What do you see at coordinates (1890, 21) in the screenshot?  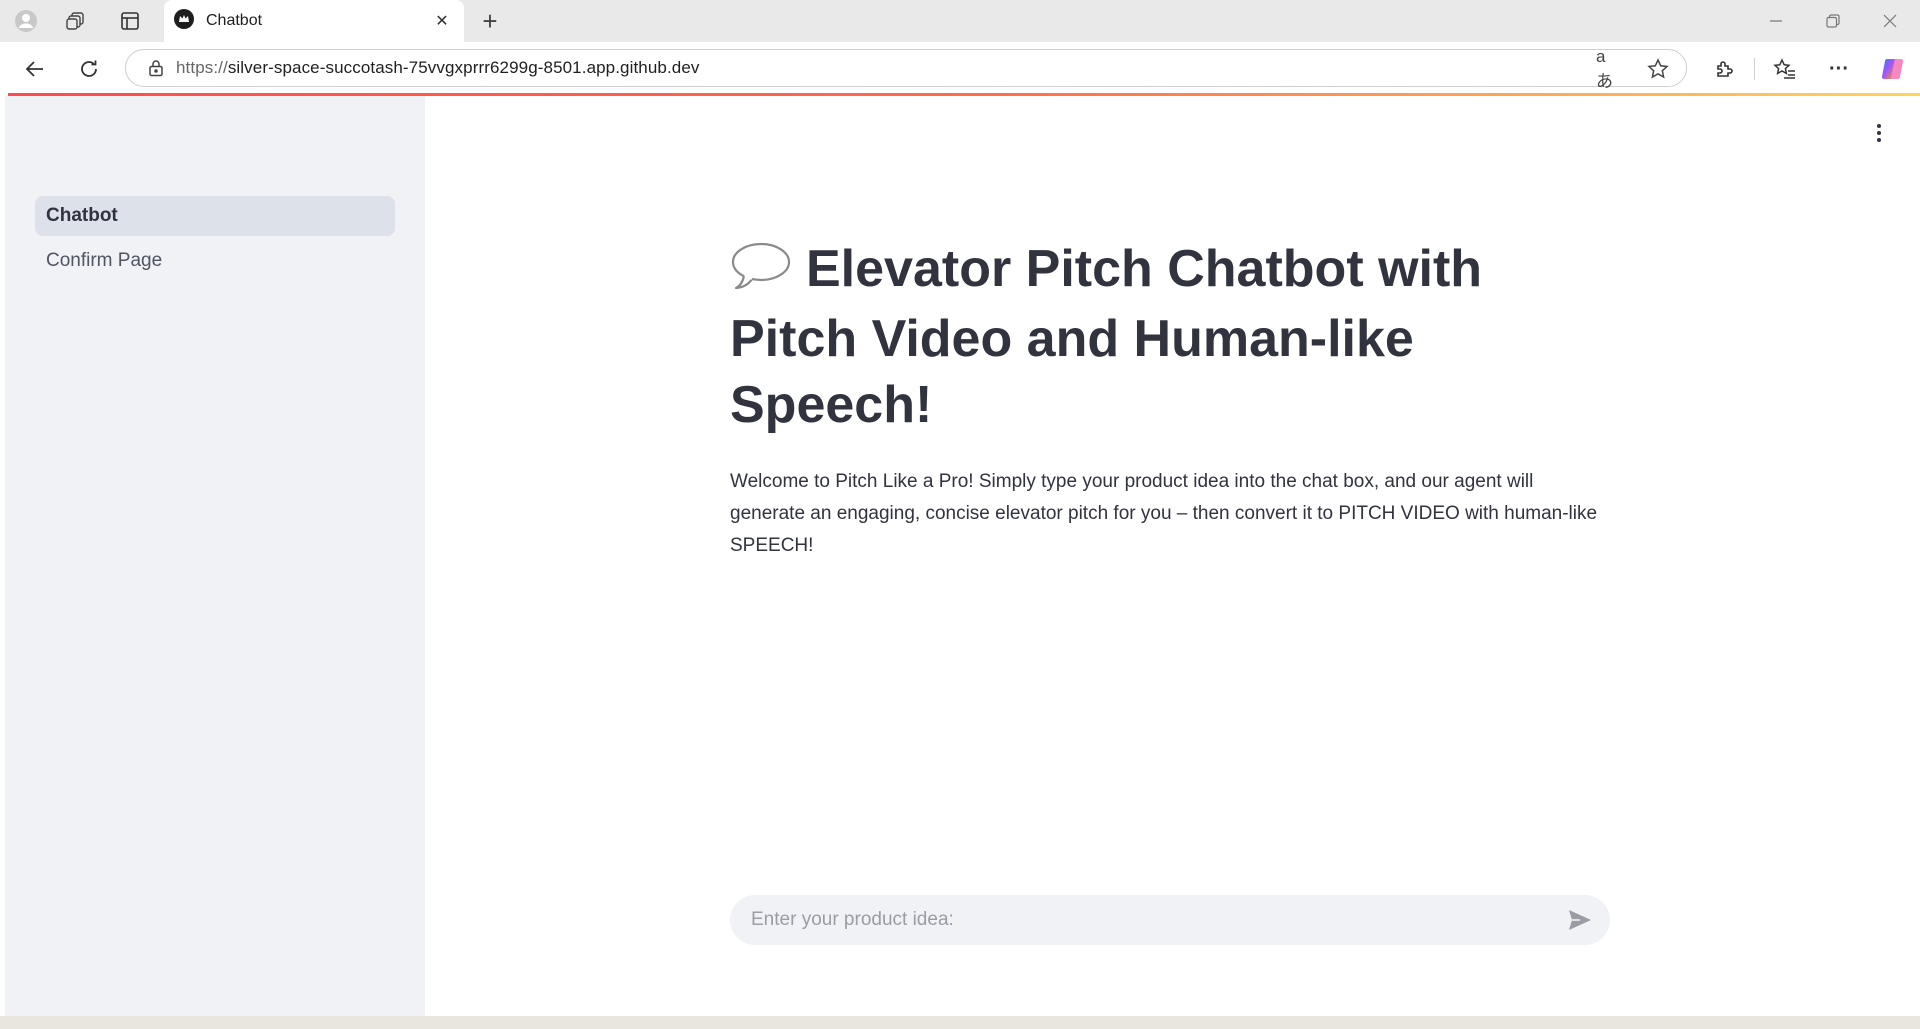 I see `window-close-icon` at bounding box center [1890, 21].